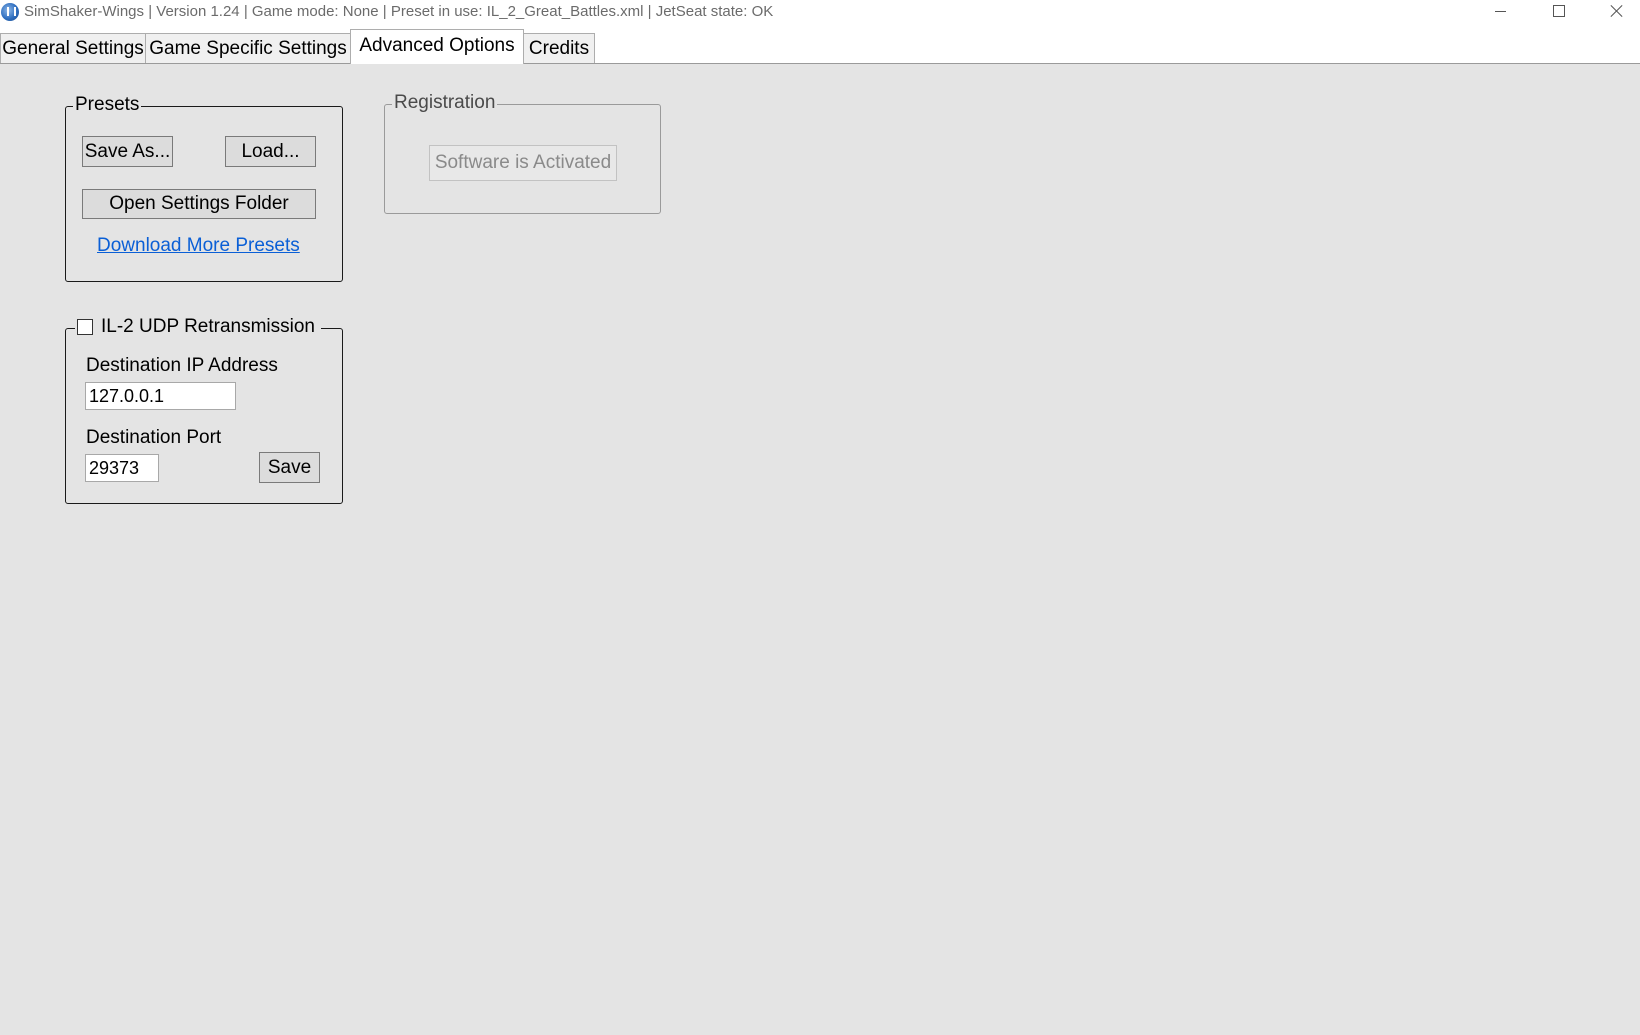 This screenshot has height=1035, width=1640. What do you see at coordinates (1501, 12) in the screenshot?
I see `minimize-icon` at bounding box center [1501, 12].